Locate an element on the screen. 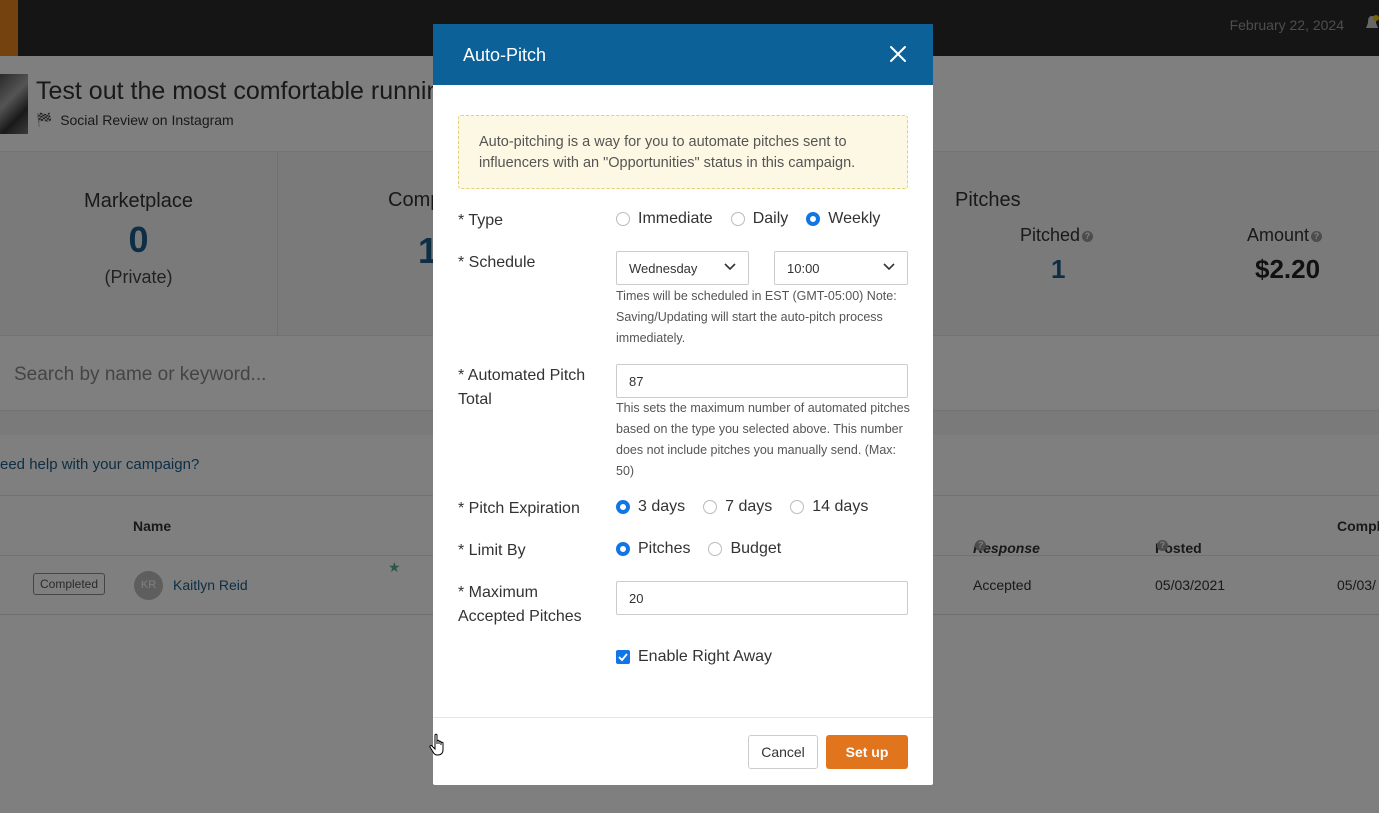  radio-budget is located at coordinates (715, 549).